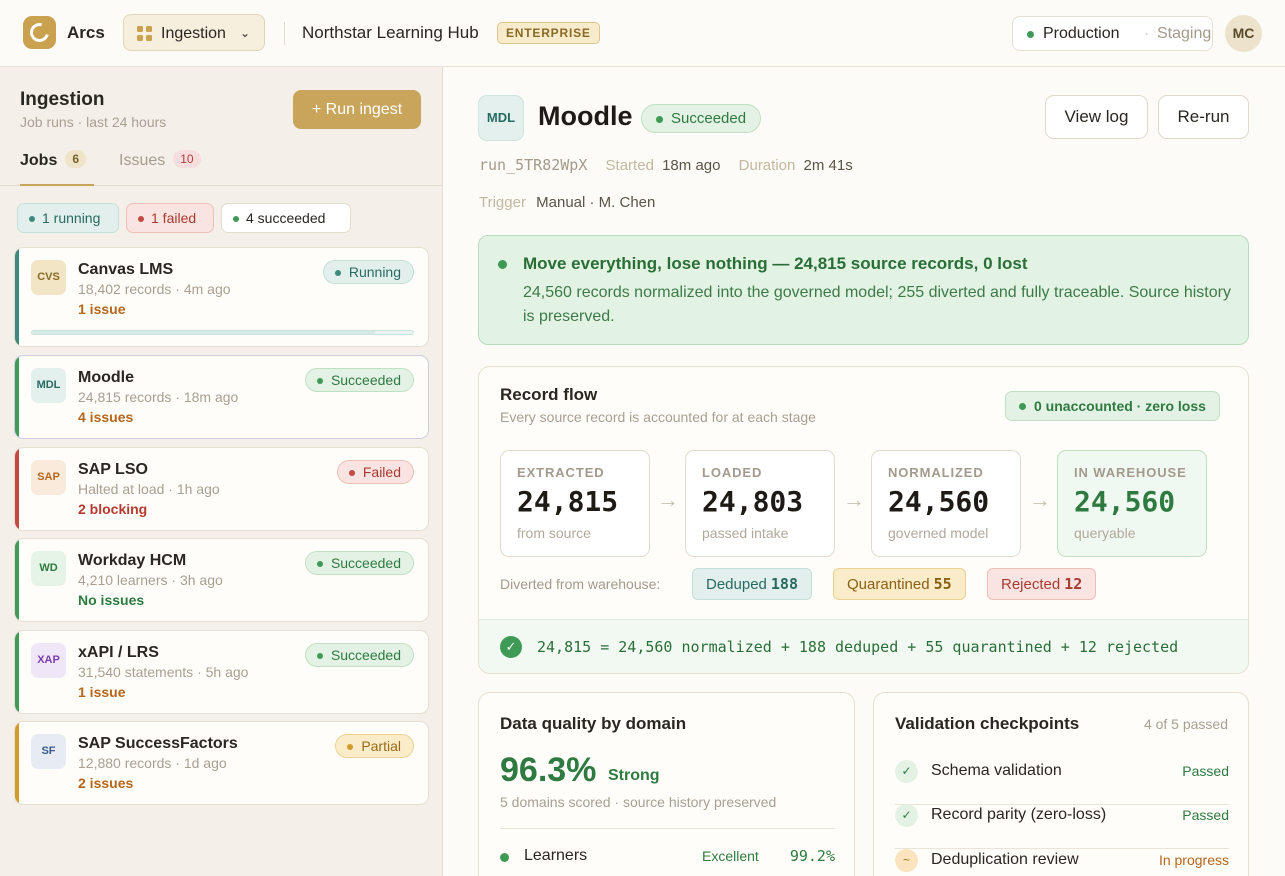  Describe the element at coordinates (368, 272) in the screenshot. I see `job-status-badge: Running` at that location.